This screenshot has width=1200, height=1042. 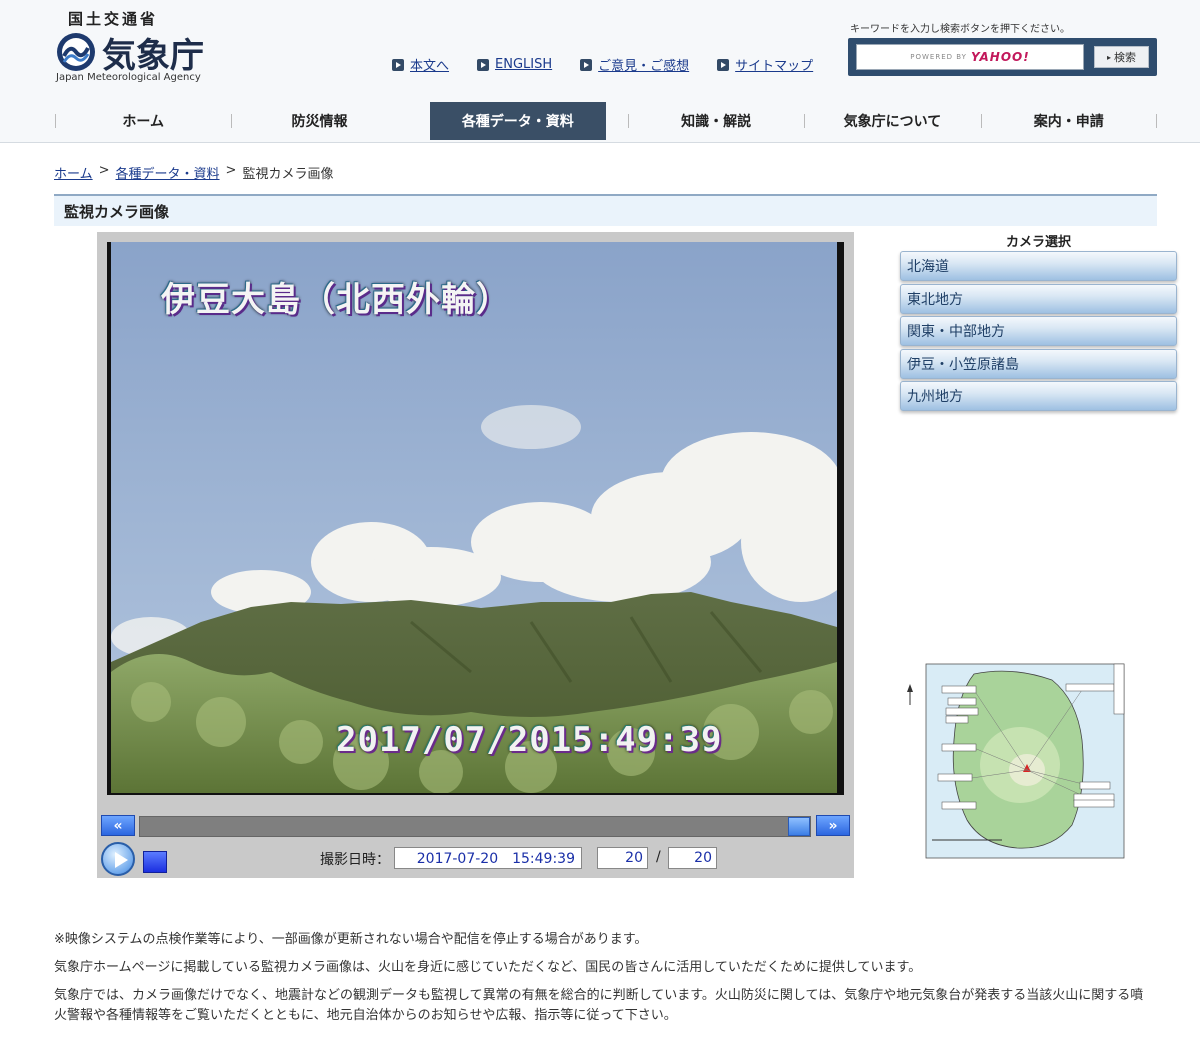 What do you see at coordinates (475, 826) in the screenshot?
I see `frame-slider` at bounding box center [475, 826].